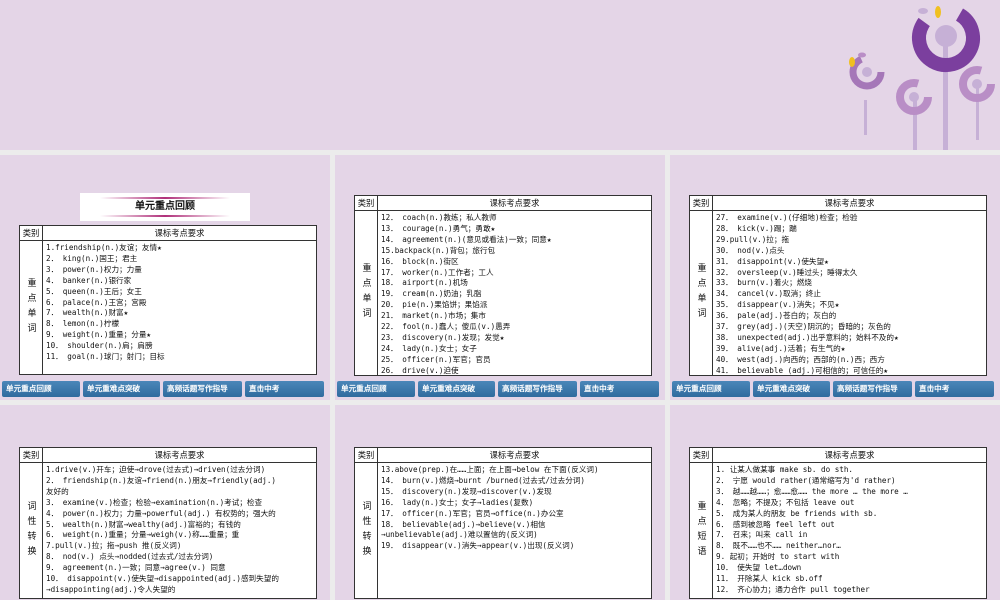 This screenshot has width=1000, height=600. What do you see at coordinates (466, 491) in the screenshot?
I see `table-row: 15． discovery(n.)发现→discover(v.)发现` at bounding box center [466, 491].